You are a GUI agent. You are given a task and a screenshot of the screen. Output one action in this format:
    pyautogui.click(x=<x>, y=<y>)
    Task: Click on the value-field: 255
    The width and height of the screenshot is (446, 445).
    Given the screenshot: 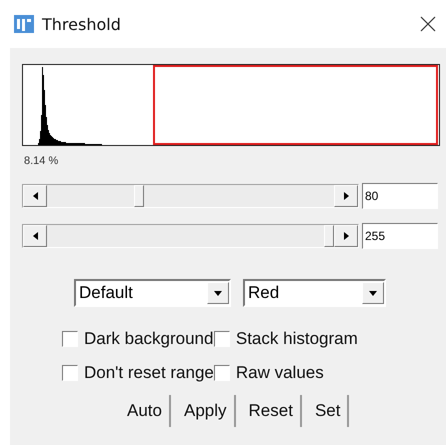 What is the action you would take?
    pyautogui.click(x=400, y=236)
    